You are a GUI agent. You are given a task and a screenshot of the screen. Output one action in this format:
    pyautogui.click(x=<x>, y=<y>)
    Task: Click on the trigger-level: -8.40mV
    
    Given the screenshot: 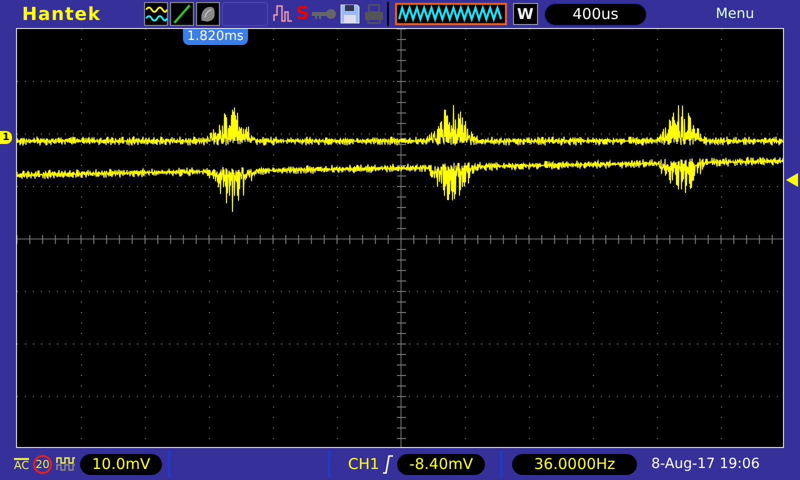 What is the action you would take?
    pyautogui.click(x=441, y=464)
    